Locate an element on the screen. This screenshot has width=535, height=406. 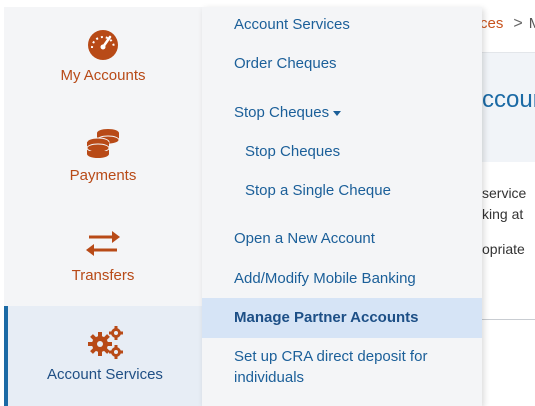
submenu-item-account-services: Account Services is located at coordinates (342, 24).